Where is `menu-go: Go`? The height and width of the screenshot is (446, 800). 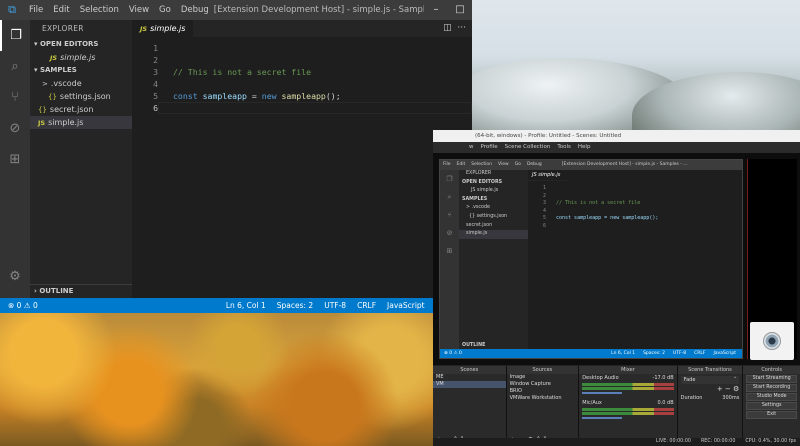 menu-go: Go is located at coordinates (165, 10).